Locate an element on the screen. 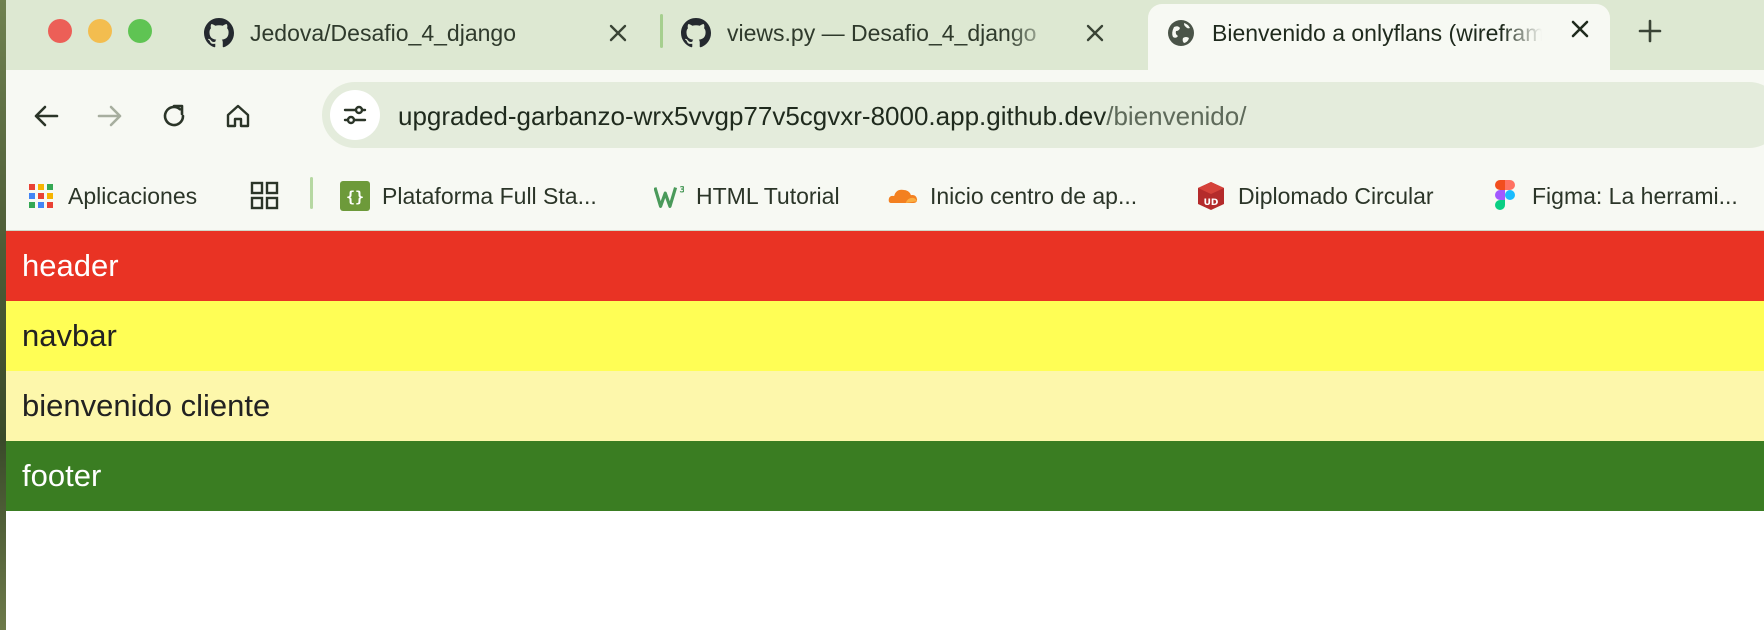 The height and width of the screenshot is (630, 1764). udd-icon: UD is located at coordinates (1211, 196).